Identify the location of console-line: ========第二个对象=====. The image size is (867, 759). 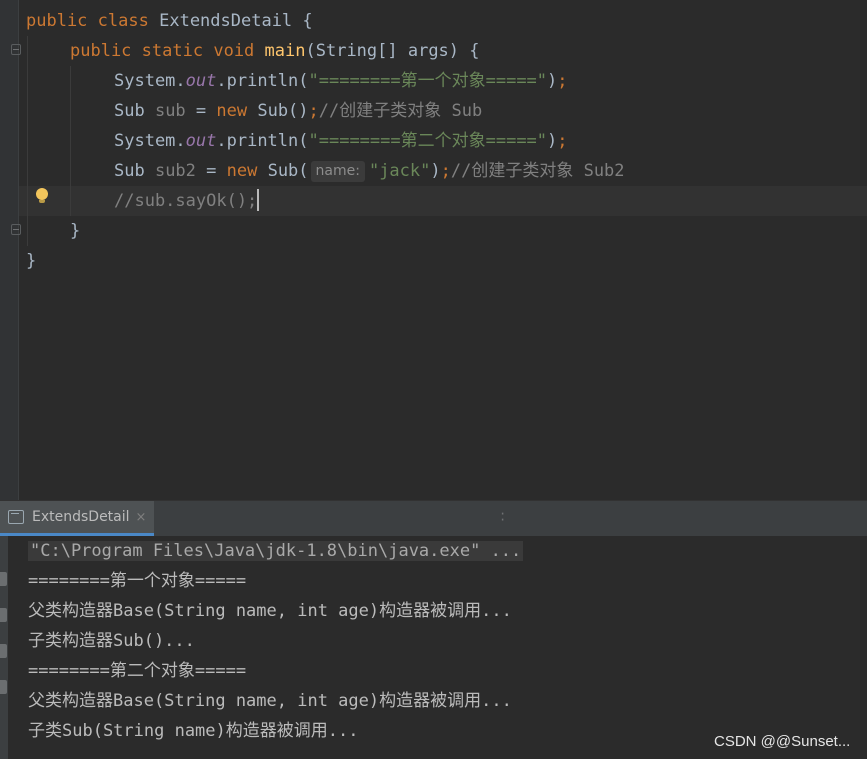
(137, 671).